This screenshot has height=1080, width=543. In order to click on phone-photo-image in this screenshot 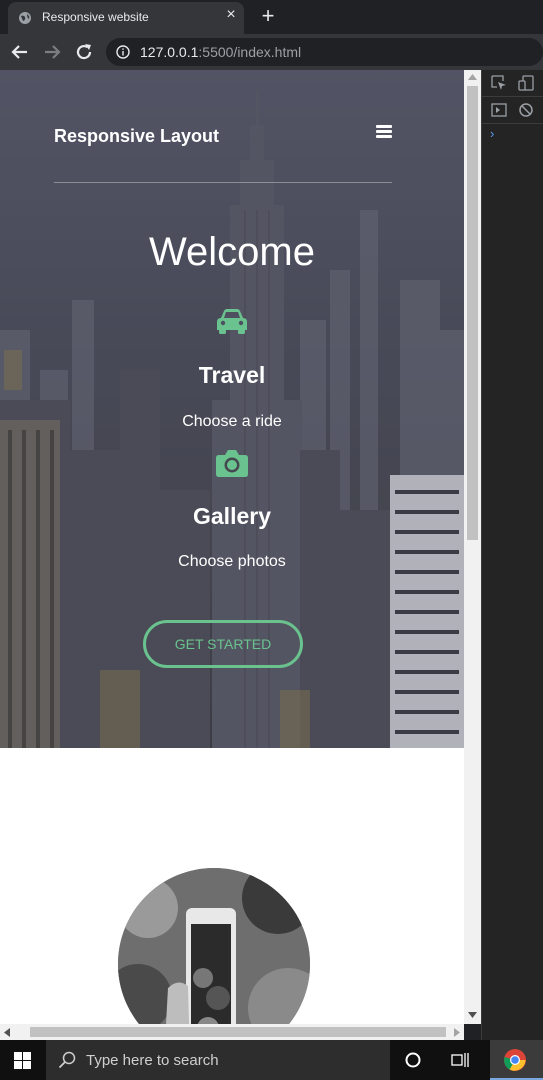, I will do `click(214, 946)`.